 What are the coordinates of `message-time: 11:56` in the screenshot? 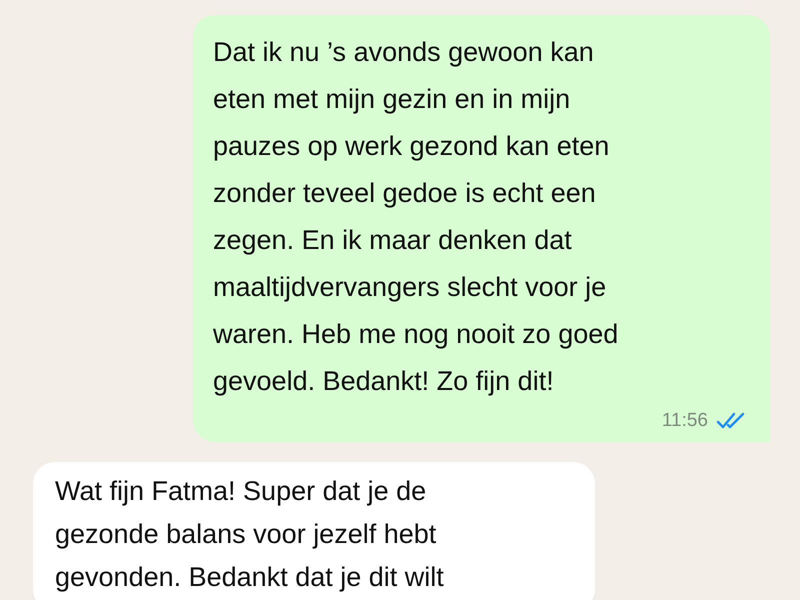 It's located at (685, 421).